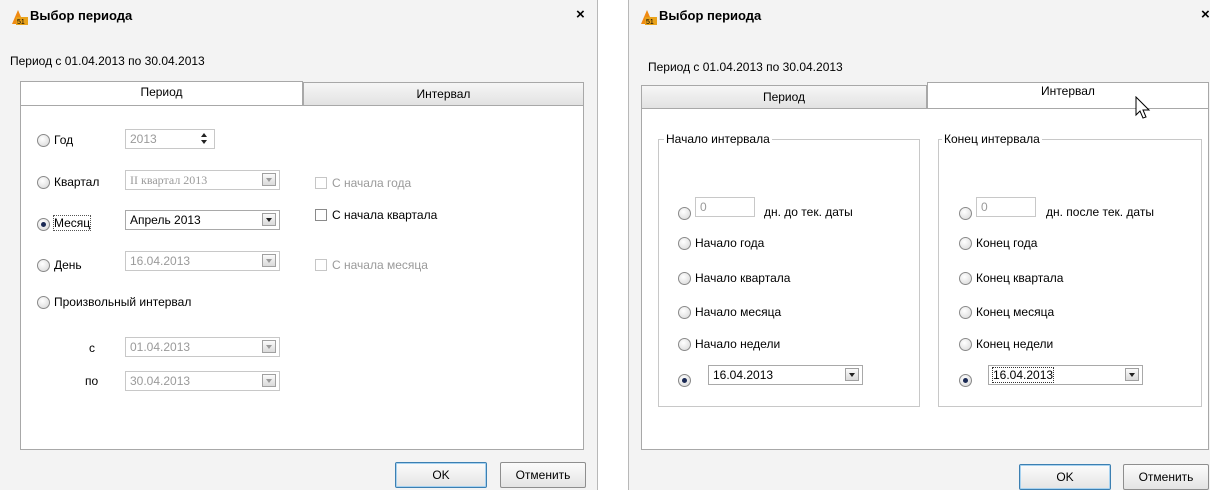 The image size is (1210, 490). Describe the element at coordinates (1020, 278) in the screenshot. I see `label-quarter-end: Конец квартала` at that location.